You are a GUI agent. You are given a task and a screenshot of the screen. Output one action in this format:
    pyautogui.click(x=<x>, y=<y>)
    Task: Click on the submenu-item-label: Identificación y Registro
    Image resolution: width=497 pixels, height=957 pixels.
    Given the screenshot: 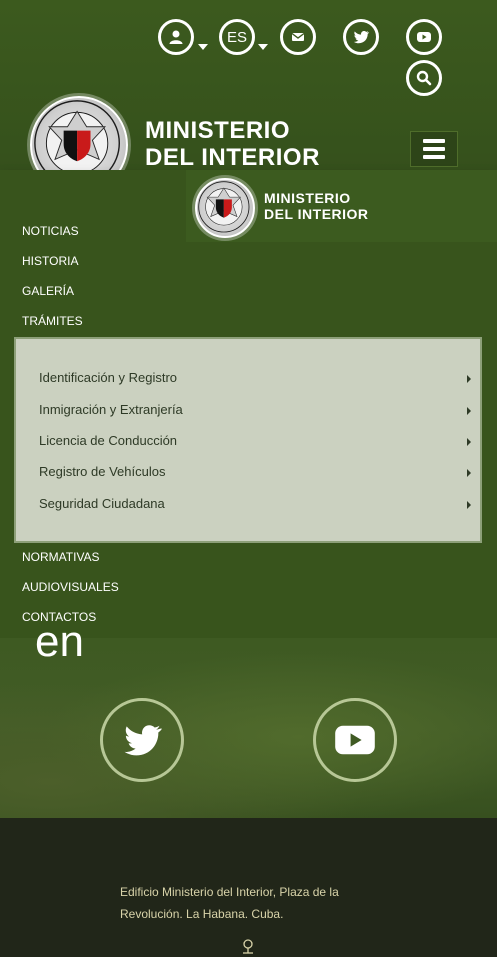 What is the action you would take?
    pyautogui.click(x=108, y=377)
    